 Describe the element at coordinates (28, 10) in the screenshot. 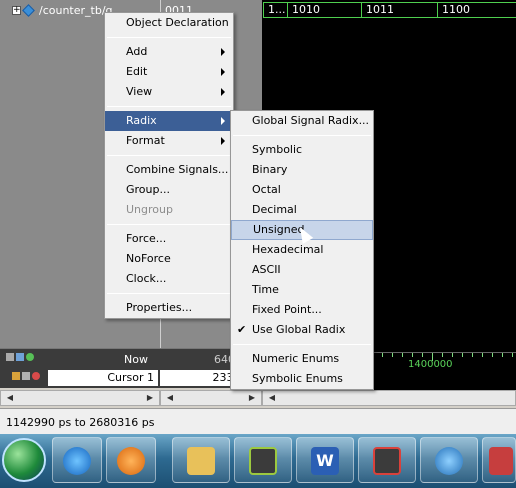

I see `signal-diamond-icon` at that location.